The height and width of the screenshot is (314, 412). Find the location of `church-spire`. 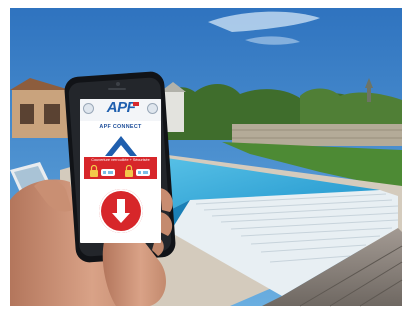

church-spire is located at coordinates (369, 94).